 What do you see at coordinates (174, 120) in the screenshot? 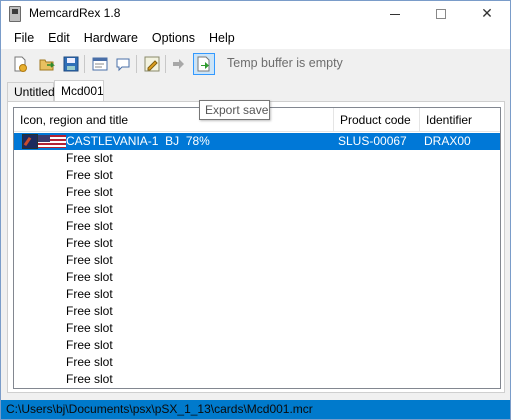
I see `column-header-title: Icon, region and title` at bounding box center [174, 120].